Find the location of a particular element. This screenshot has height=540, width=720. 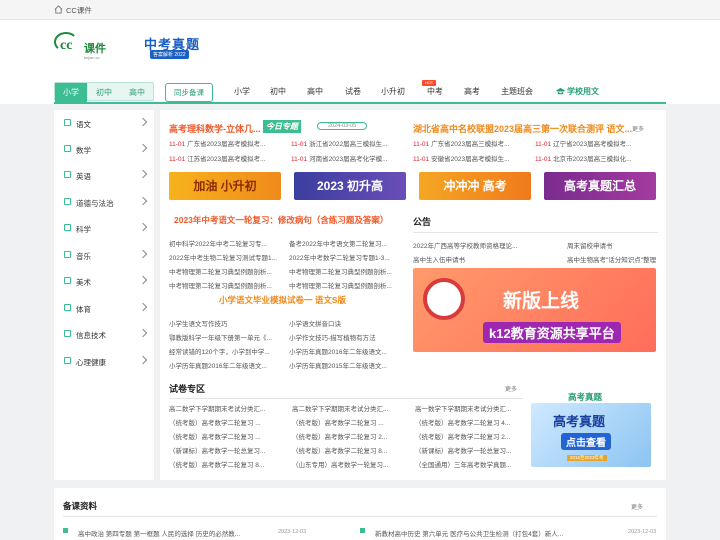

sidebar-item-psychology: 心理健康 is located at coordinates (104, 361).